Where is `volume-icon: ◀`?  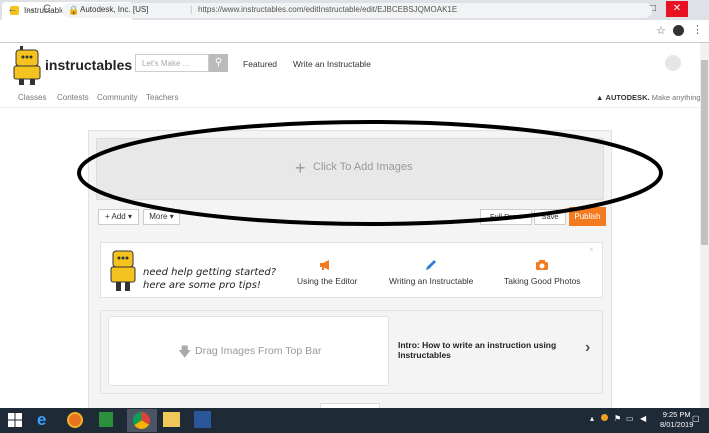
volume-icon: ◀ is located at coordinates (643, 418).